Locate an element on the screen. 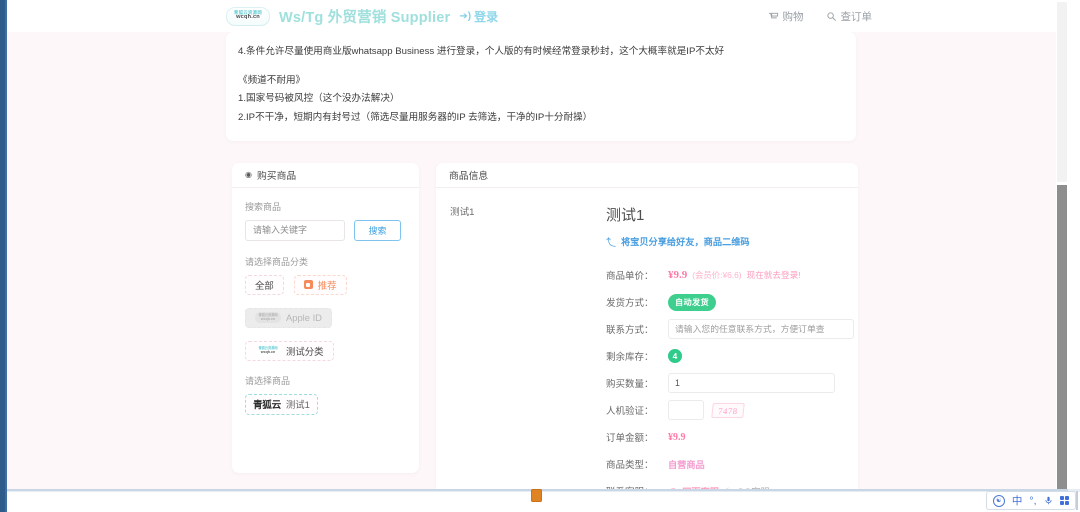 This screenshot has width=1080, height=512. delivery-value: 自动发货 is located at coordinates (692, 302).